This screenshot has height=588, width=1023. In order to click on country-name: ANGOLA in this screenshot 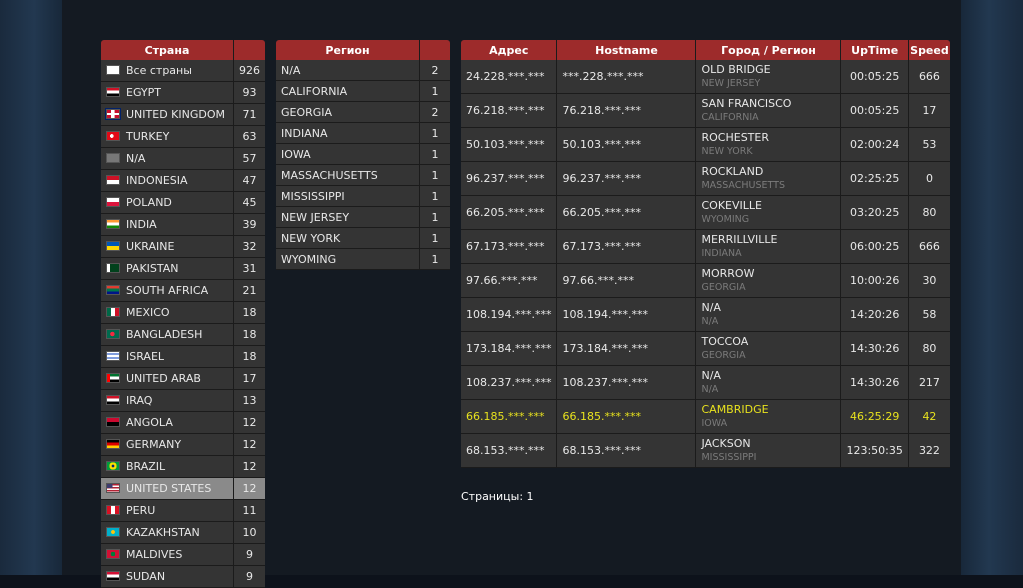, I will do `click(149, 422)`.